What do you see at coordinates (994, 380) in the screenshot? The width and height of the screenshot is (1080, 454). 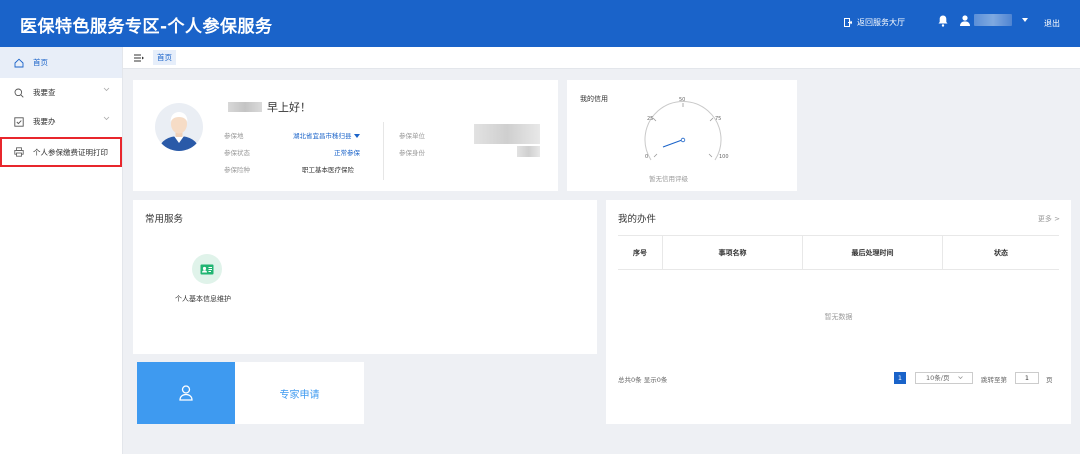 I see `jump-label: 跳转至第` at bounding box center [994, 380].